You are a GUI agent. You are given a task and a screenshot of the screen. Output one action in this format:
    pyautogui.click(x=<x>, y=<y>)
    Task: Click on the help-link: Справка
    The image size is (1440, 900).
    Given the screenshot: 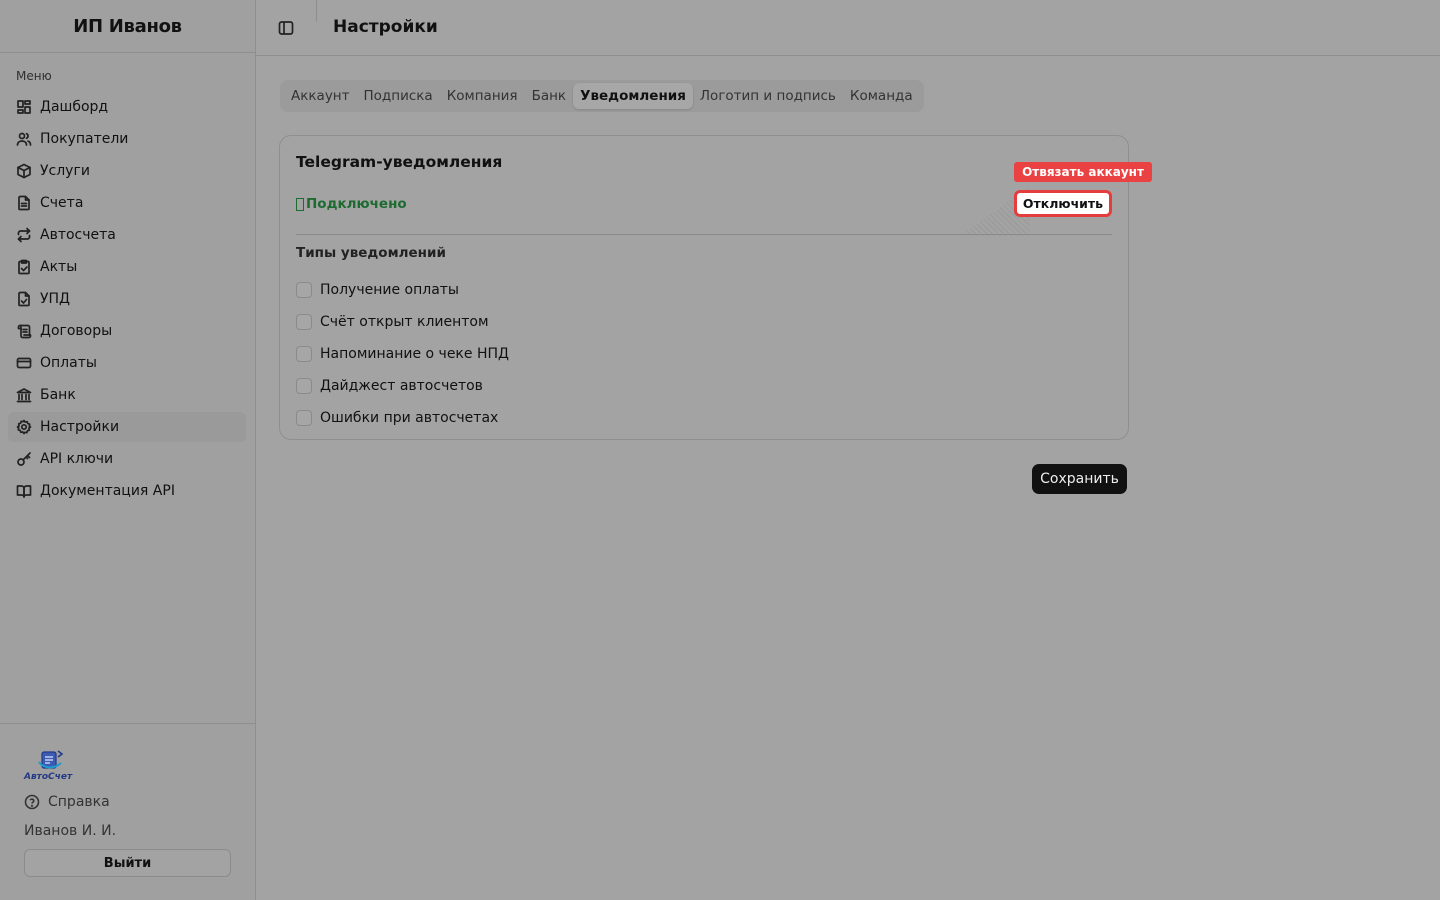 What is the action you would take?
    pyautogui.click(x=67, y=802)
    